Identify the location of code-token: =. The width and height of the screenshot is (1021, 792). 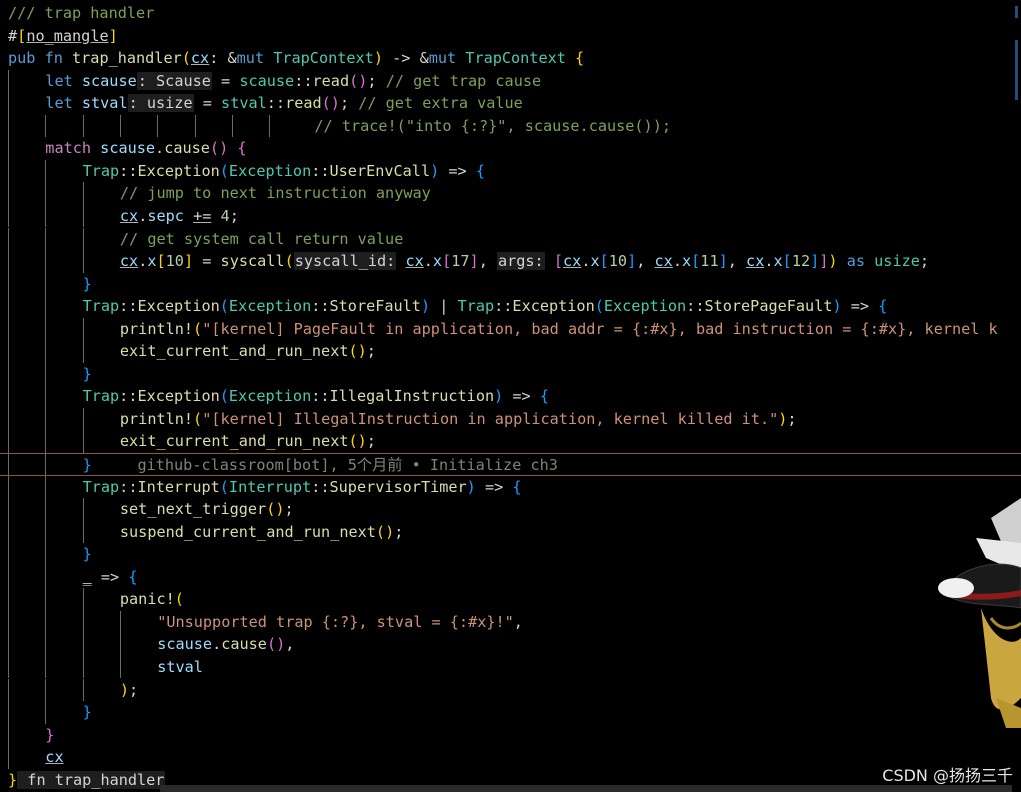
(225, 80).